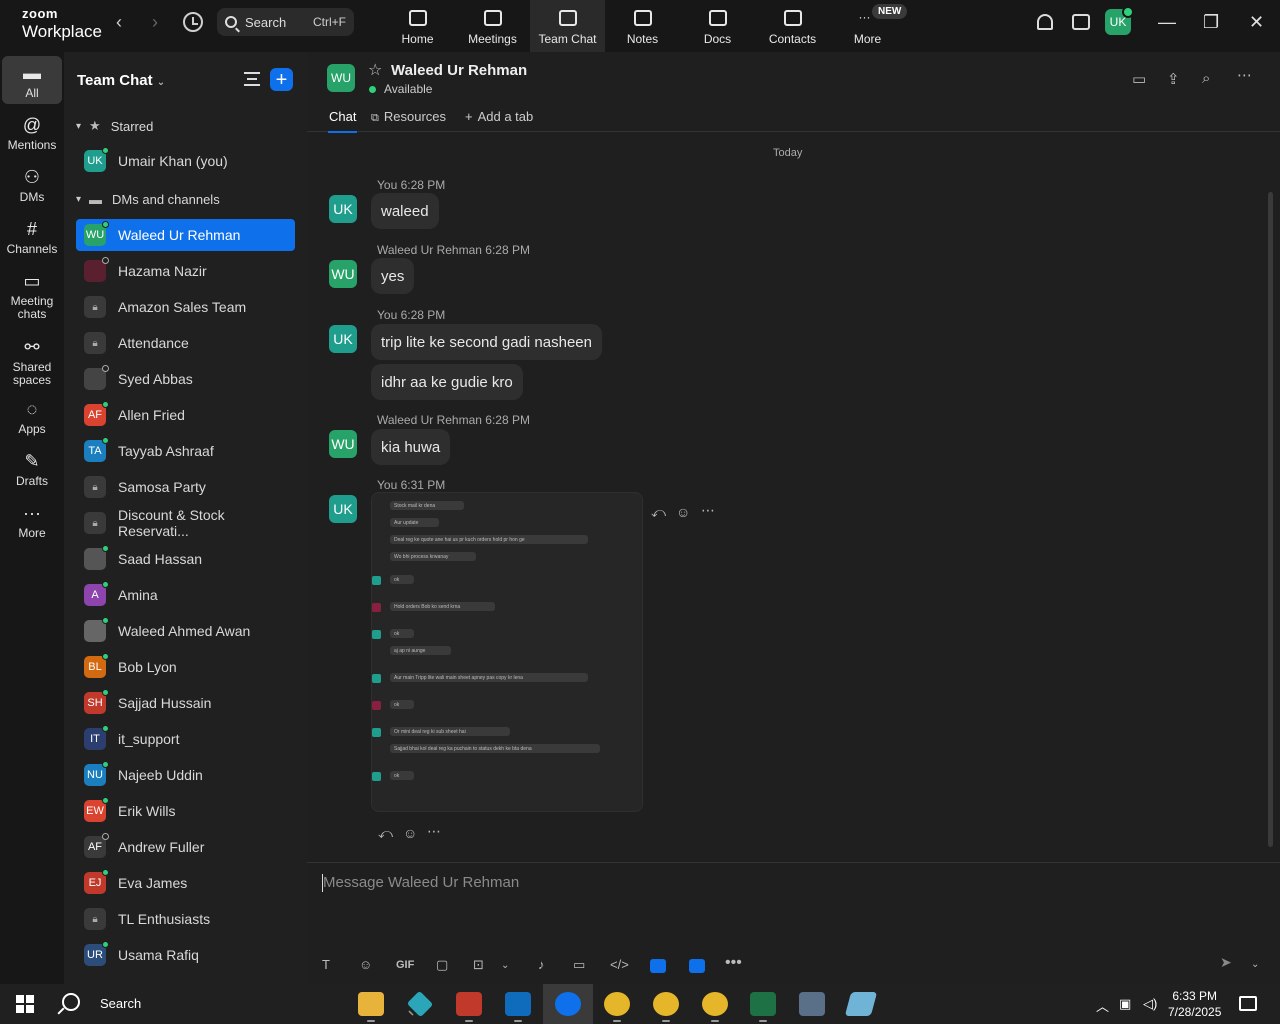  I want to click on minimize-icon: —, so click(1167, 22).